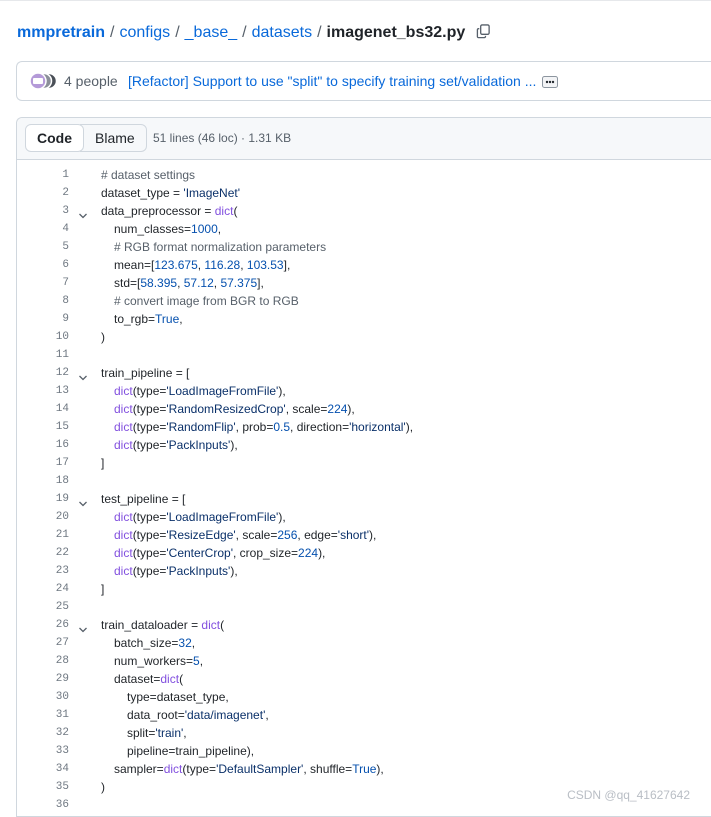 The width and height of the screenshot is (711, 817). Describe the element at coordinates (158, 661) in the screenshot. I see `code-text: num_workers=5,` at that location.